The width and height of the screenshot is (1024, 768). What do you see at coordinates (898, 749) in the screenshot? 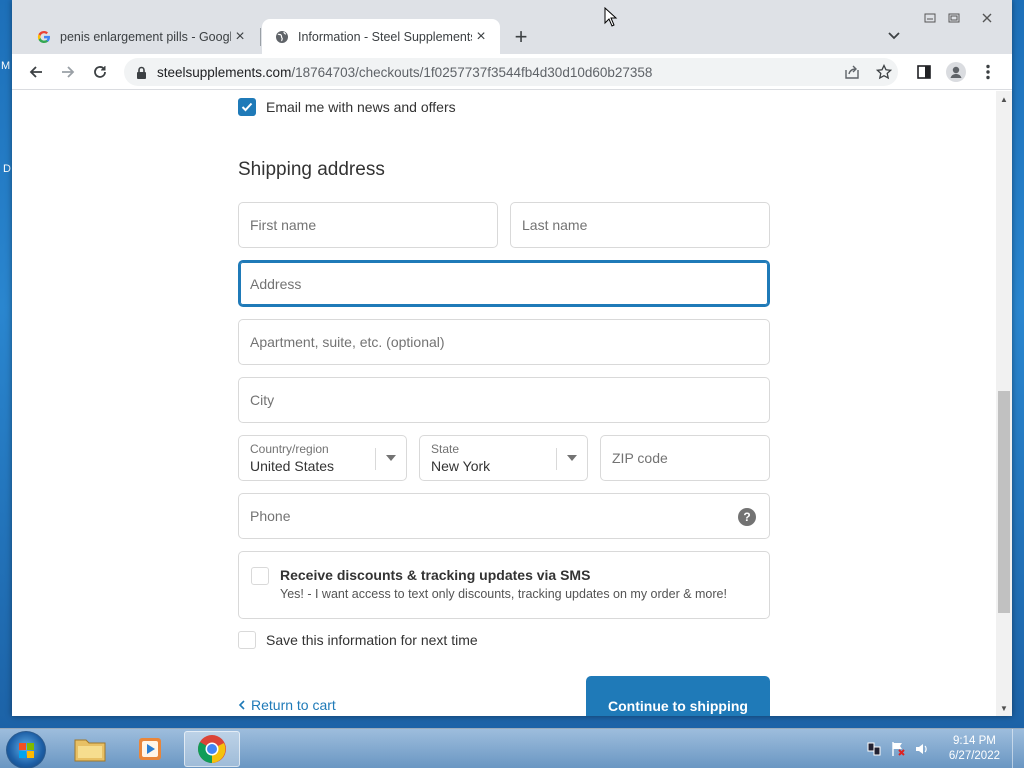
I see `action-center-flag-icon` at bounding box center [898, 749].